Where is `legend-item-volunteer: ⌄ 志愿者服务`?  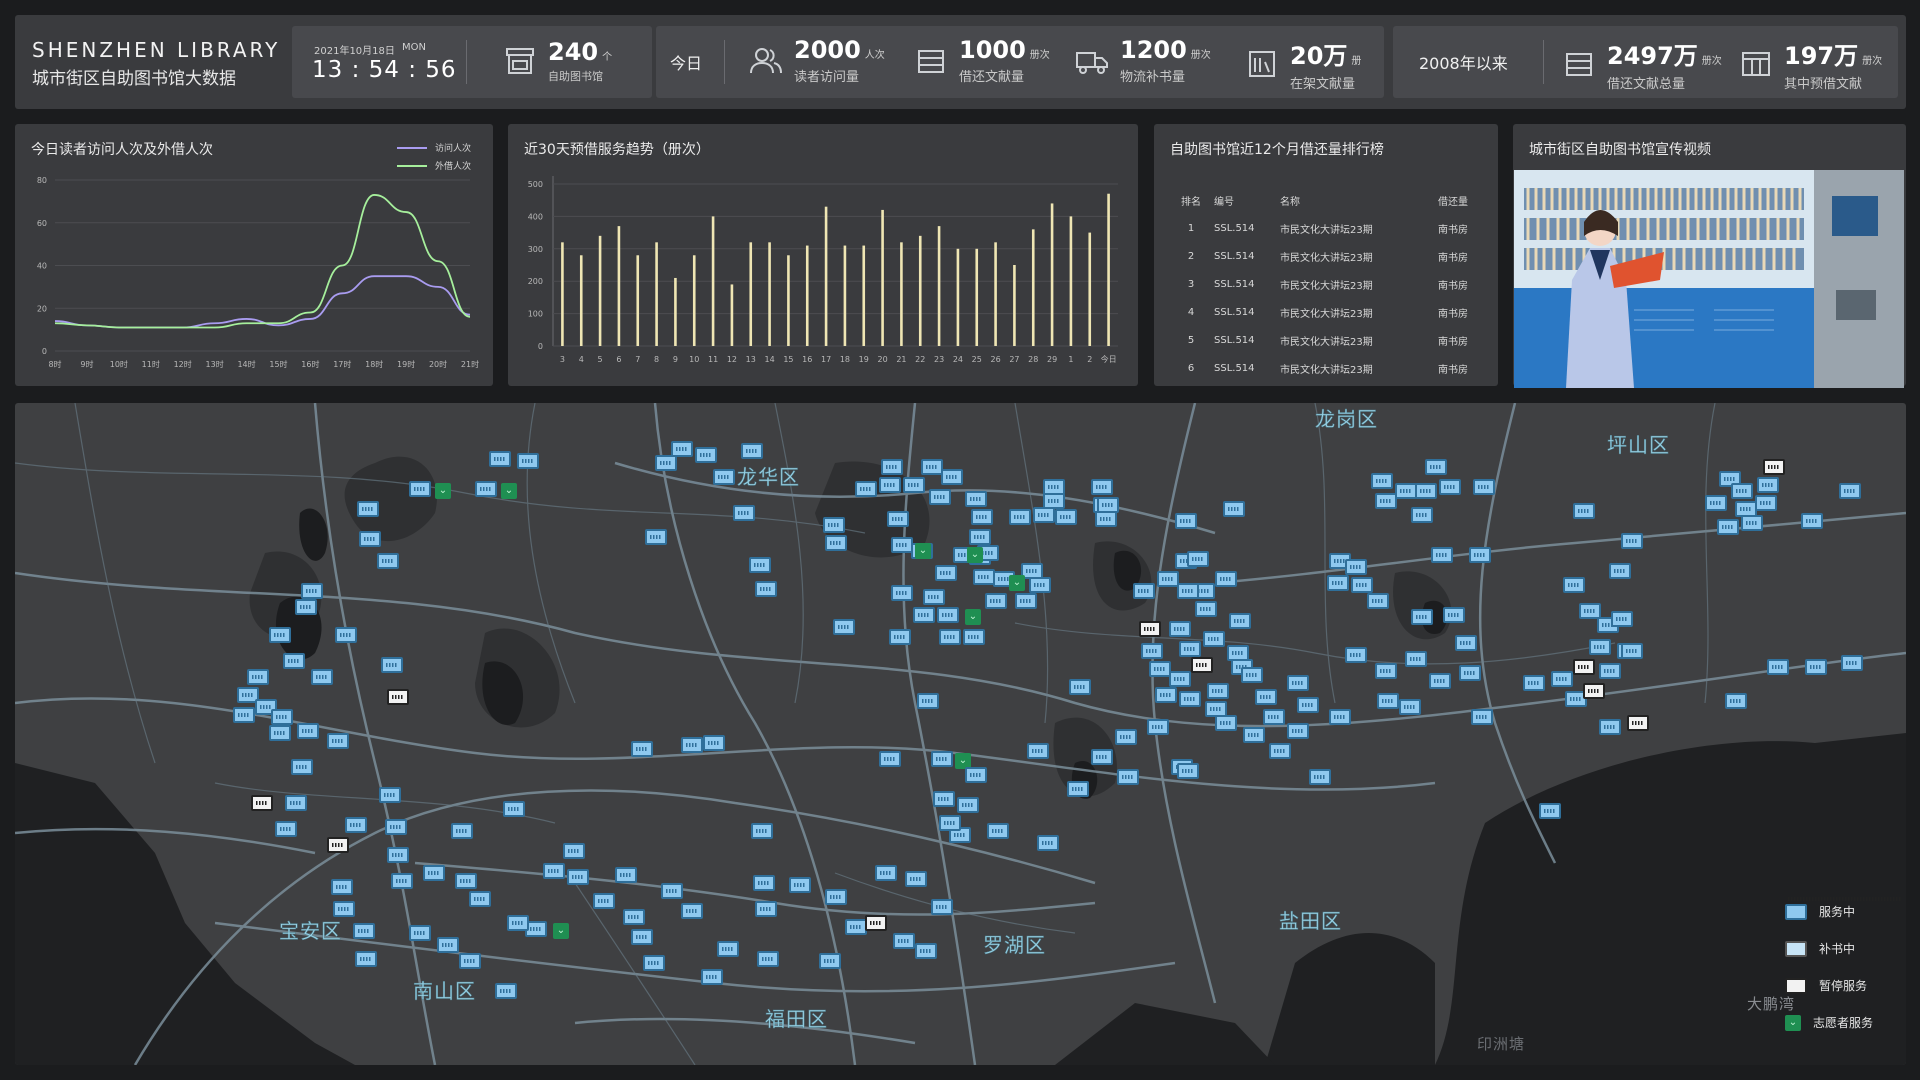 legend-item-volunteer: ⌄ 志愿者服务 is located at coordinates (1845, 1022).